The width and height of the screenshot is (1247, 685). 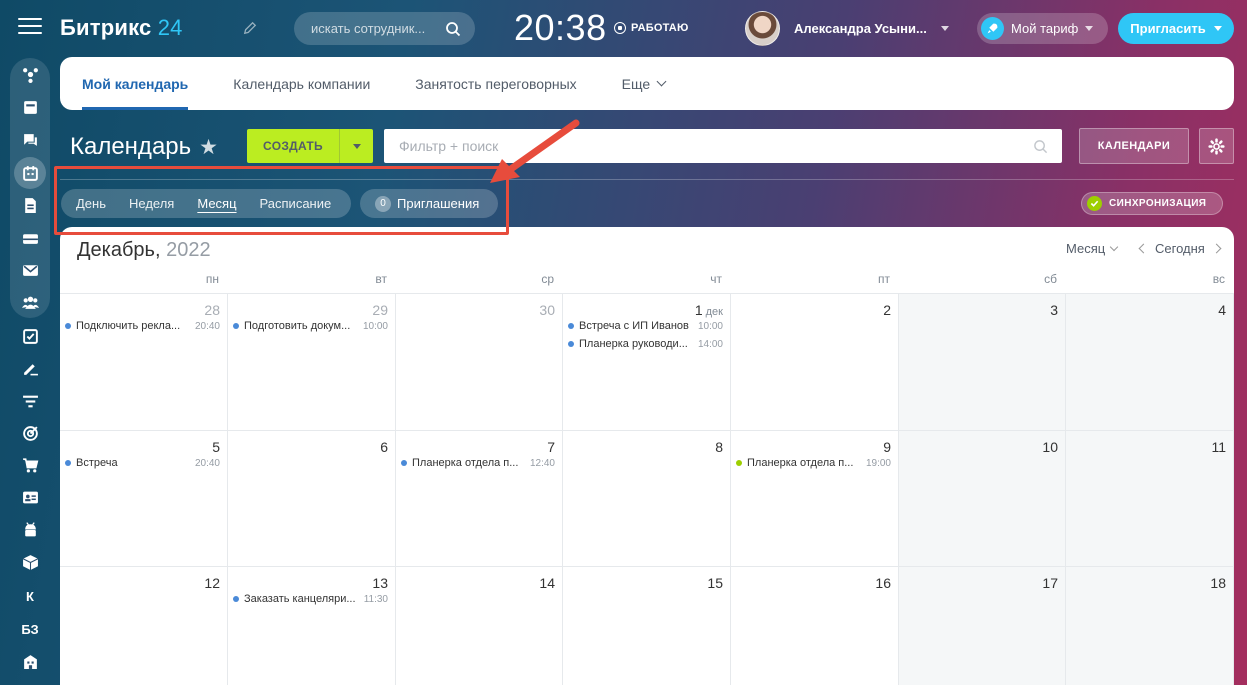 I want to click on sidebar-item-contact, so click(x=30, y=497).